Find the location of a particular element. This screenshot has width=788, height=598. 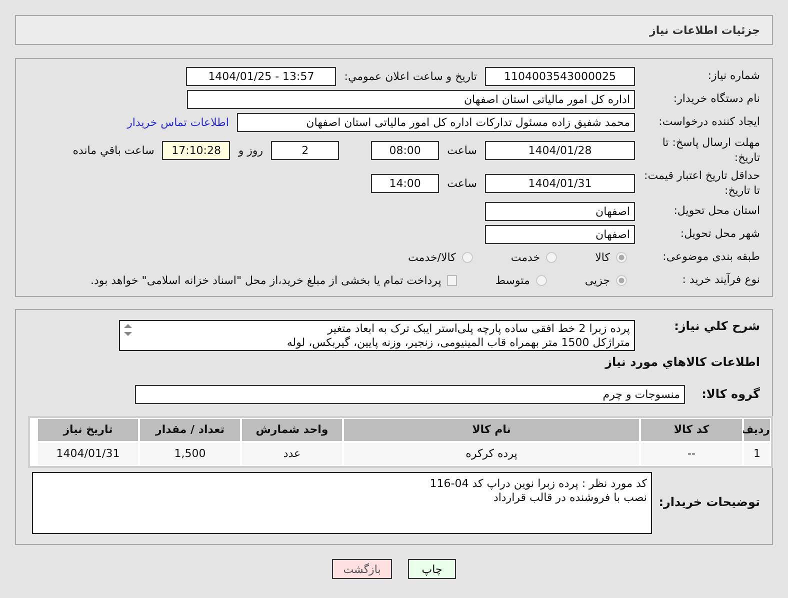

table-cell: عدد is located at coordinates (292, 454).